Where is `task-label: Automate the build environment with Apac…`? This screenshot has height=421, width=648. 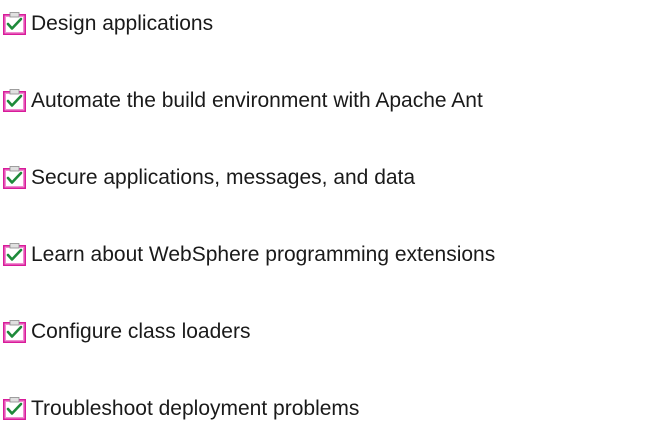 task-label: Automate the build environment with Apac… is located at coordinates (257, 100).